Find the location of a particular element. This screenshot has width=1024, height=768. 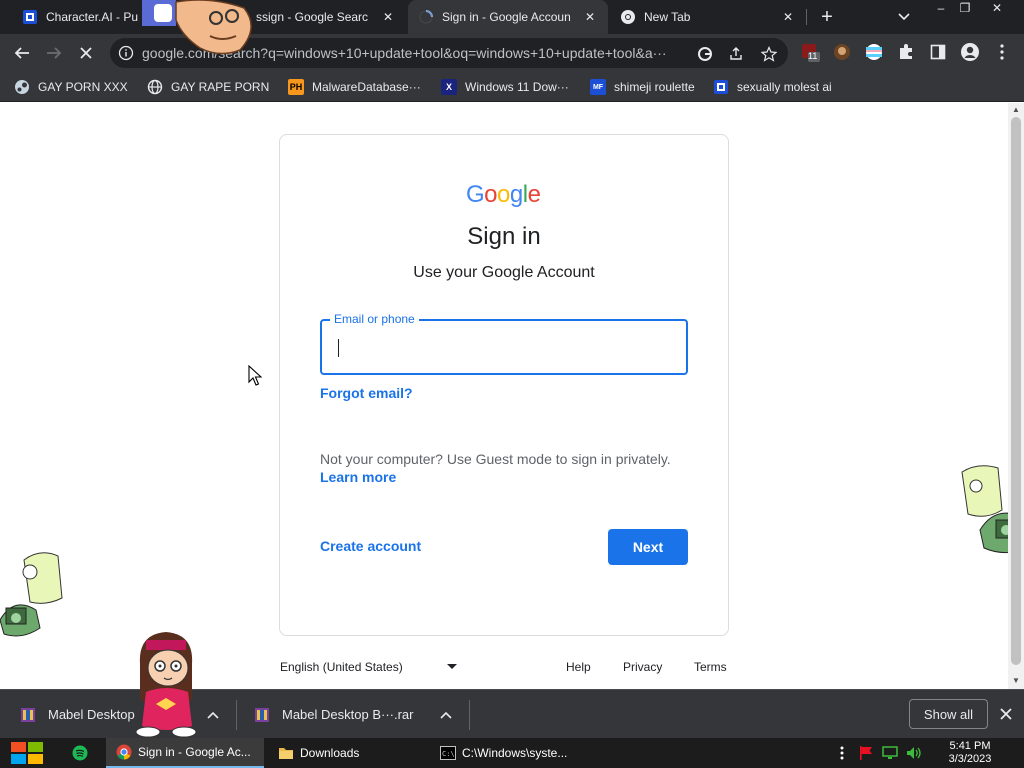

share-icon is located at coordinates (736, 54).